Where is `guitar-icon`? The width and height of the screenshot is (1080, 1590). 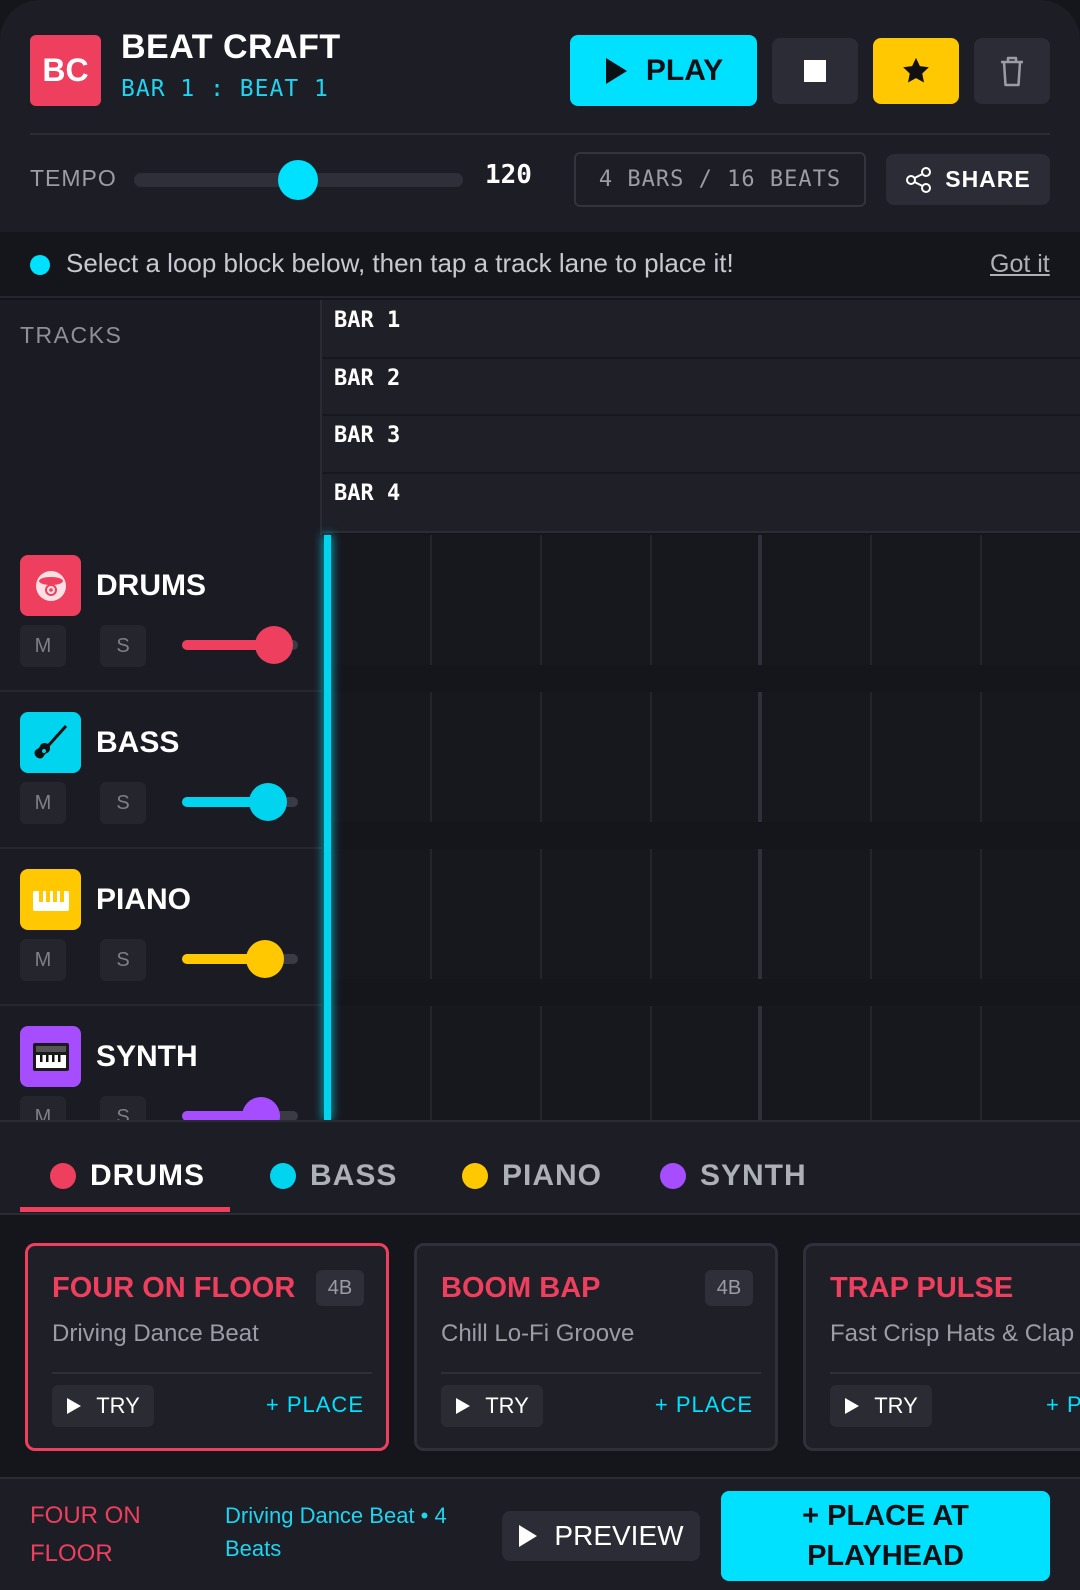
guitar-icon is located at coordinates (50, 741).